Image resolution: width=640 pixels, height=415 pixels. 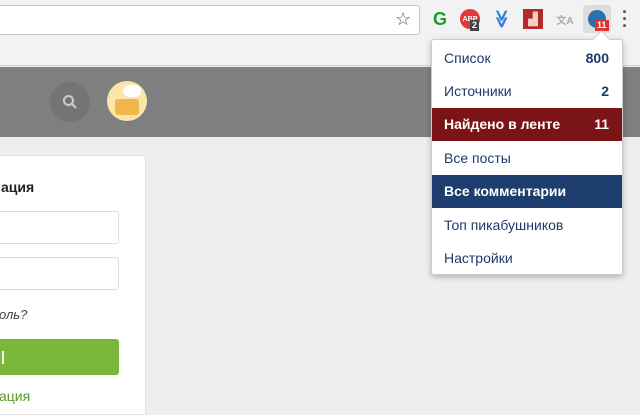 What do you see at coordinates (597, 19) in the screenshot?
I see `pikabu-extension-icon: 11` at bounding box center [597, 19].